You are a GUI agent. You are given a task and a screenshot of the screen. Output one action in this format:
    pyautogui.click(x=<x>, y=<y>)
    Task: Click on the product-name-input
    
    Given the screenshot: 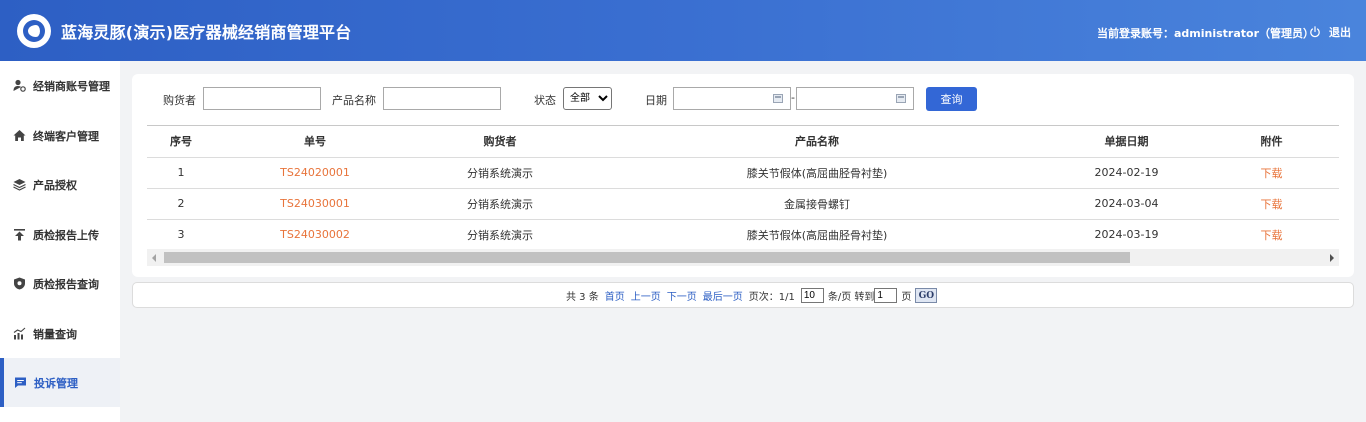 What is the action you would take?
    pyautogui.click(x=442, y=98)
    